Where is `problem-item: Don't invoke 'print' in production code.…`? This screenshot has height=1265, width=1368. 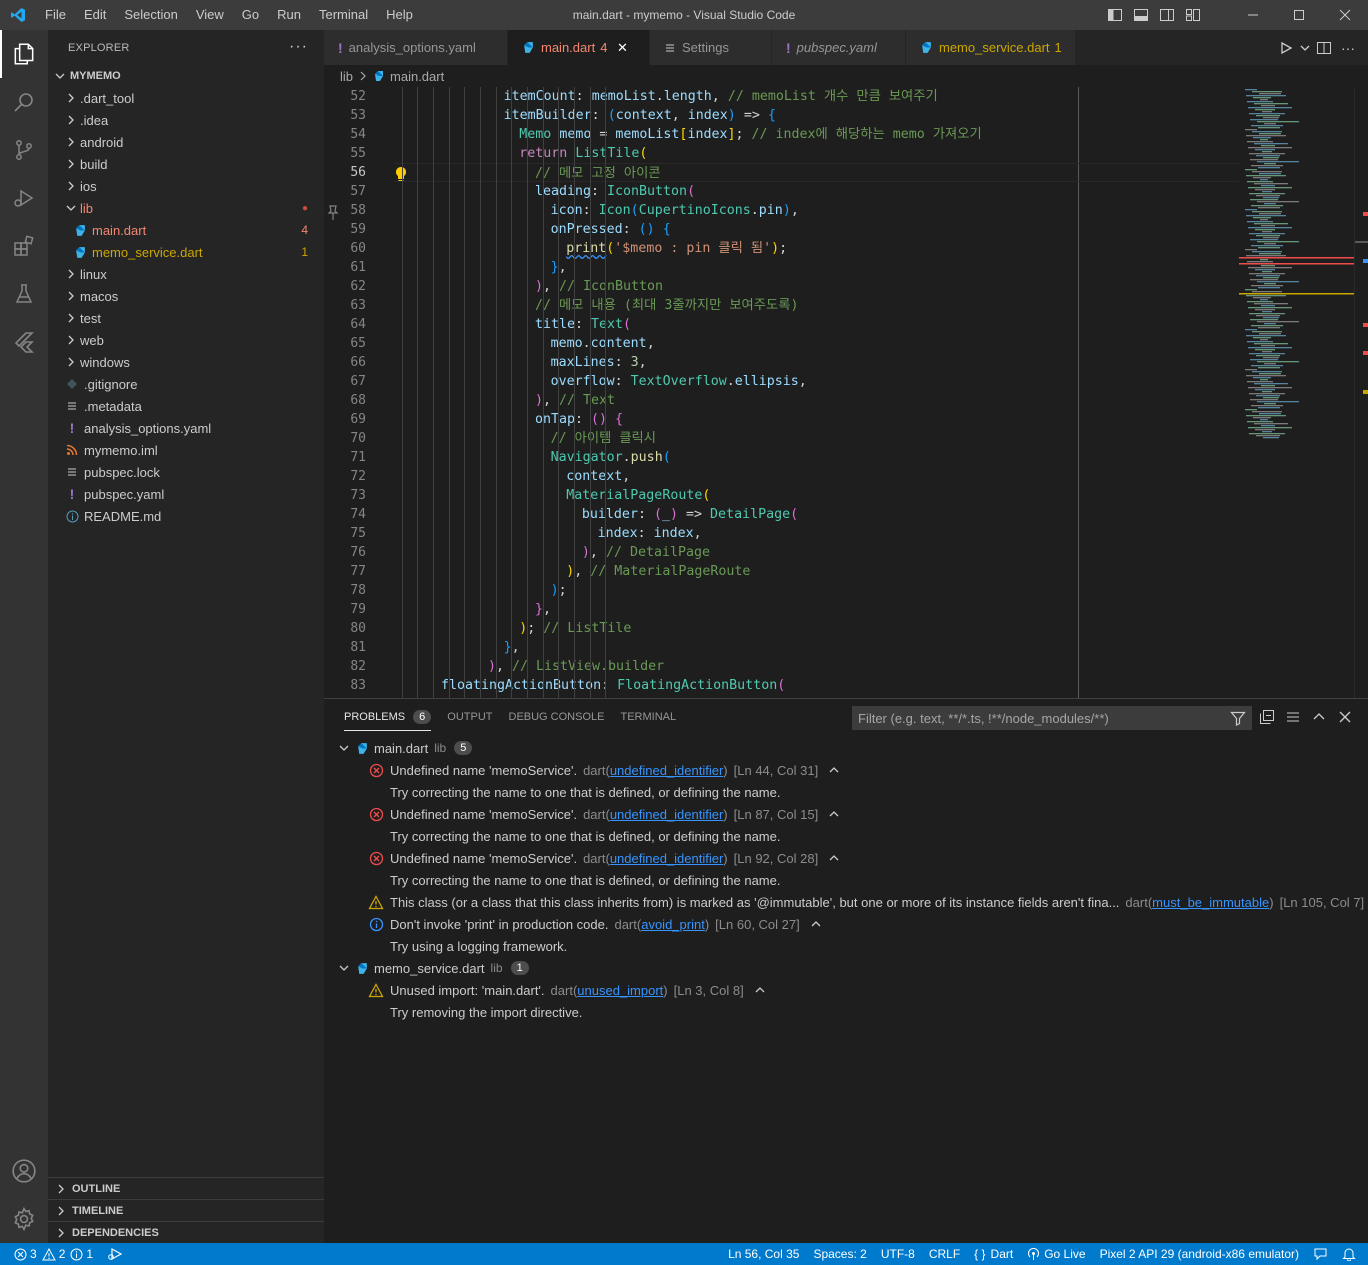 problem-item: Don't invoke 'print' in production code.… is located at coordinates (846, 924).